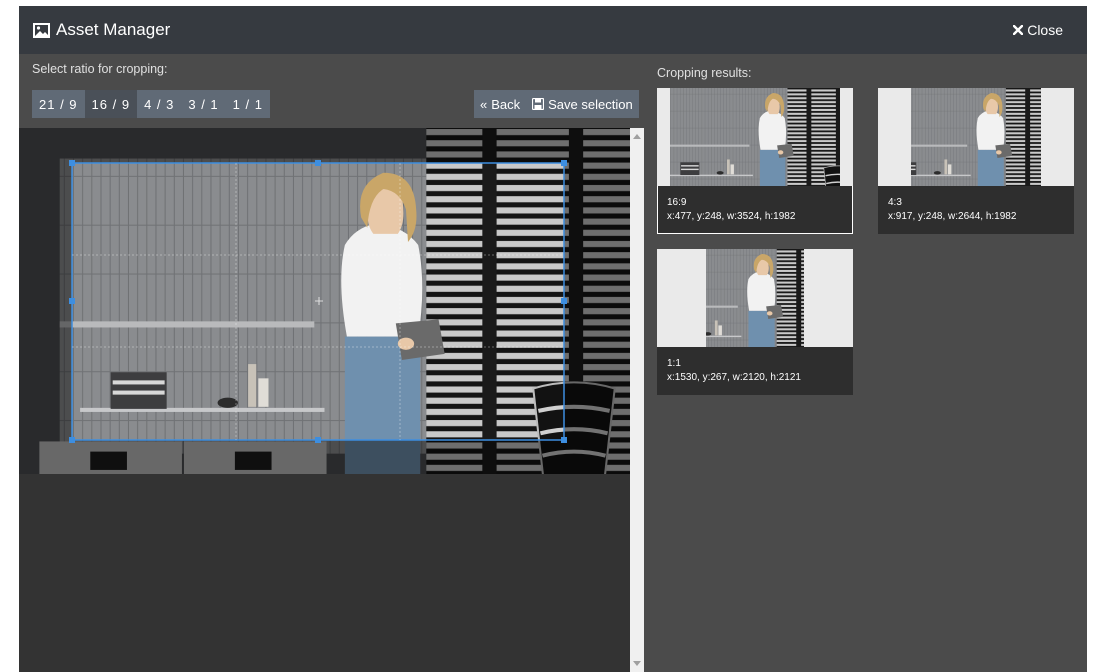  I want to click on result-card-4-3: 4:3 x:917, y:248, w:2644, h:1982, so click(976, 161).